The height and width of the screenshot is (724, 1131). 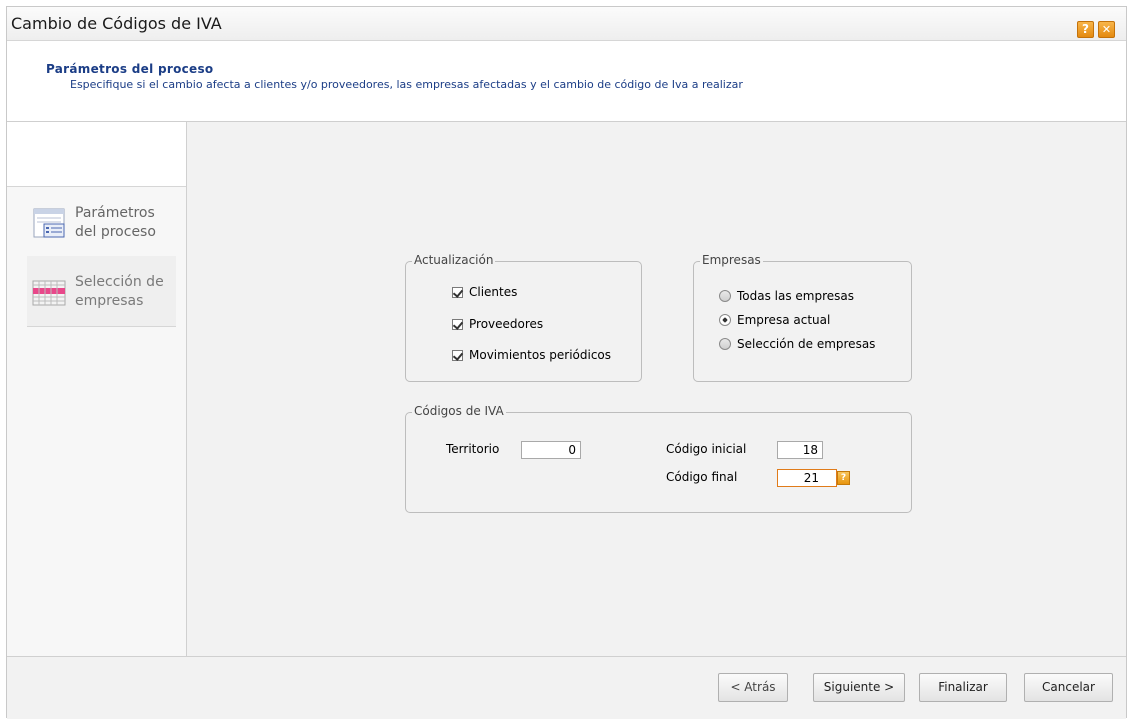 I want to click on movimientos-checkbox: Movimientos periódicos, so click(x=531, y=355).